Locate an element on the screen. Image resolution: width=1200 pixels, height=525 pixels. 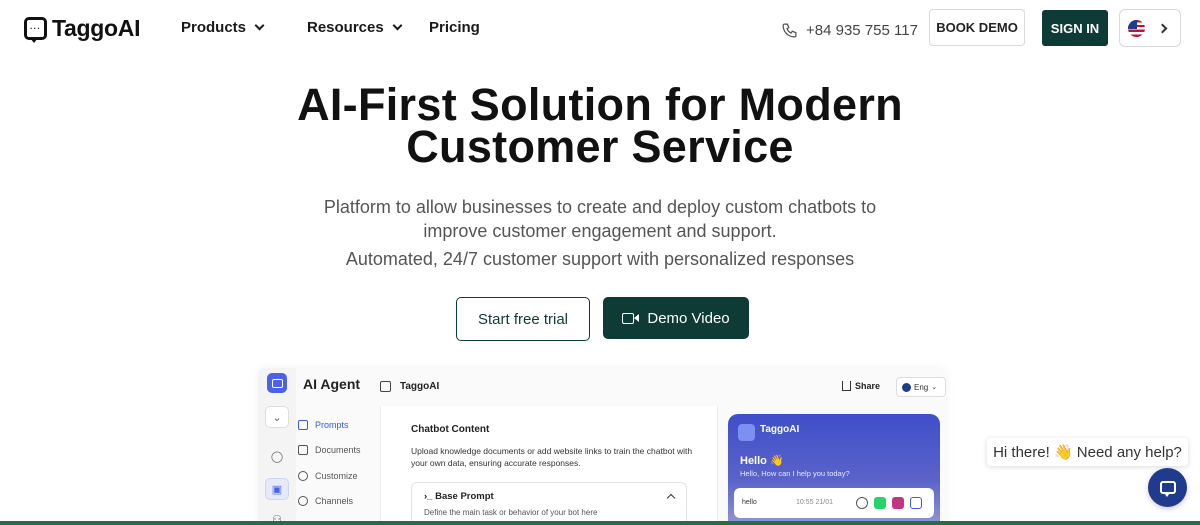
terminal-icon: ›_ is located at coordinates (430, 496).